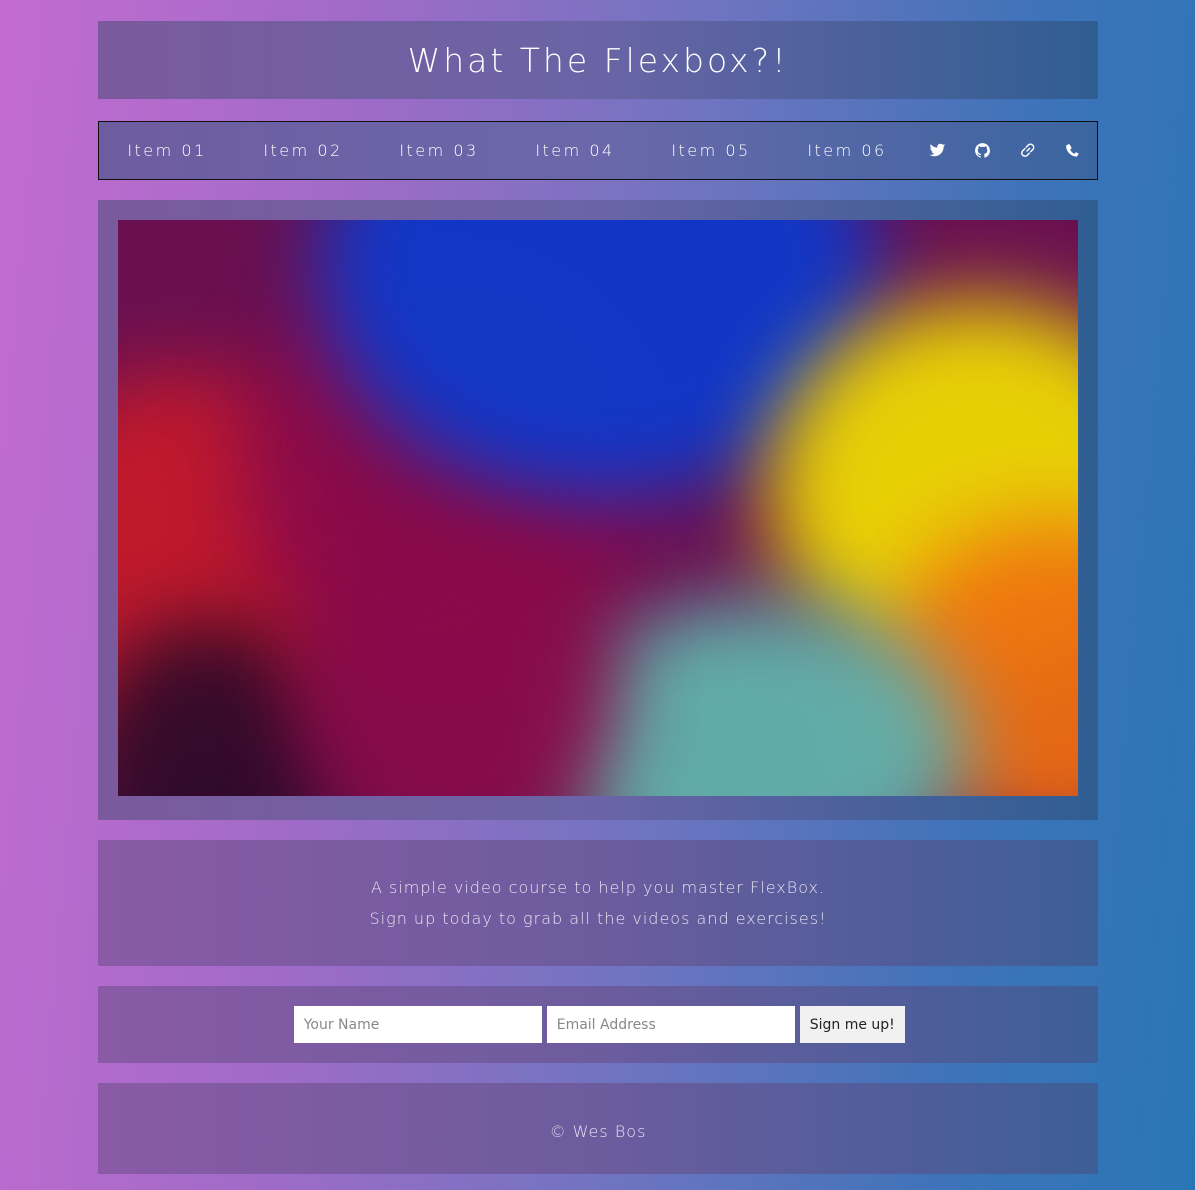  What do you see at coordinates (575, 150) in the screenshot?
I see `nav-item-04: Item 04` at bounding box center [575, 150].